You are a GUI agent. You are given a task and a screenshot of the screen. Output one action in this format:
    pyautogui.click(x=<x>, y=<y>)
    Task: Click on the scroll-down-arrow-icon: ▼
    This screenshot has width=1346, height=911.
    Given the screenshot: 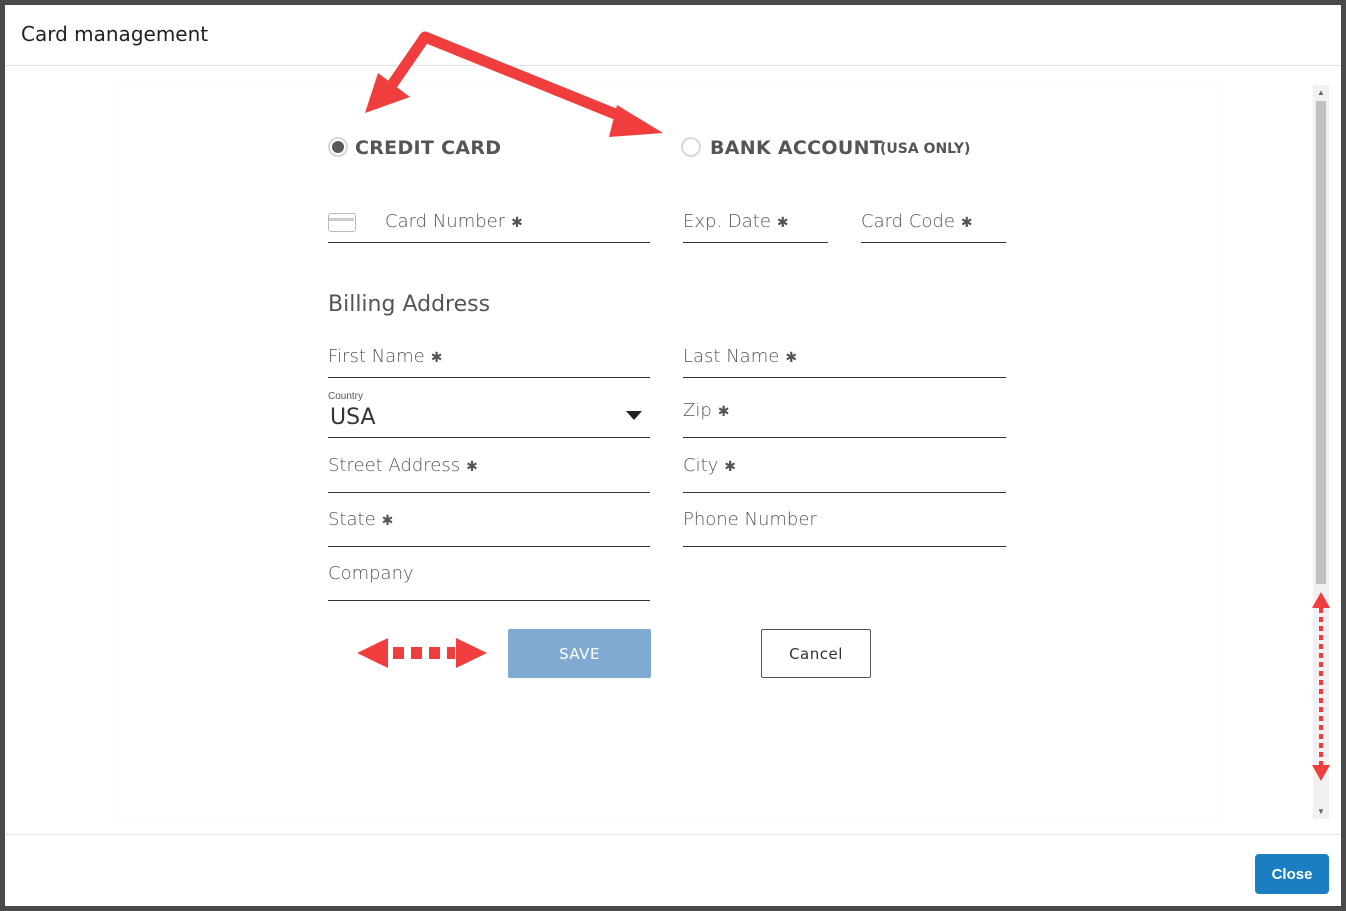 What is the action you would take?
    pyautogui.click(x=1321, y=811)
    